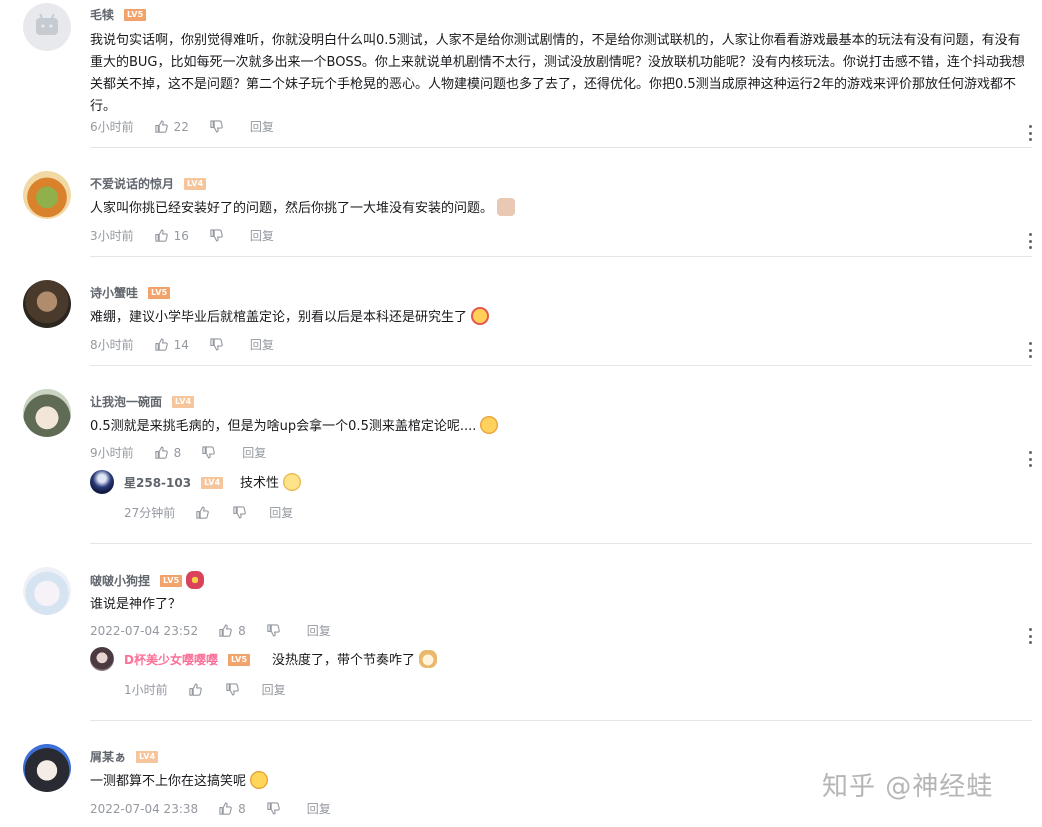  I want to click on comment-text-row: 人家叫你挑已经安装好了的问题，然后你挑了一大堆没有安装的问题。, so click(560, 209).